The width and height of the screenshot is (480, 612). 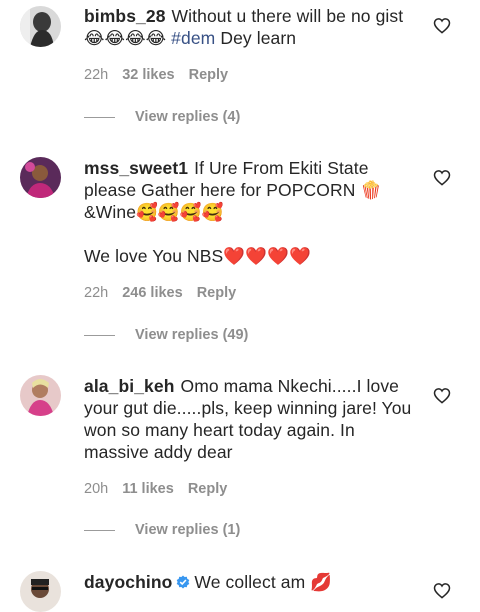 I want to click on view-replies-label: View replies (49), so click(x=191, y=335).